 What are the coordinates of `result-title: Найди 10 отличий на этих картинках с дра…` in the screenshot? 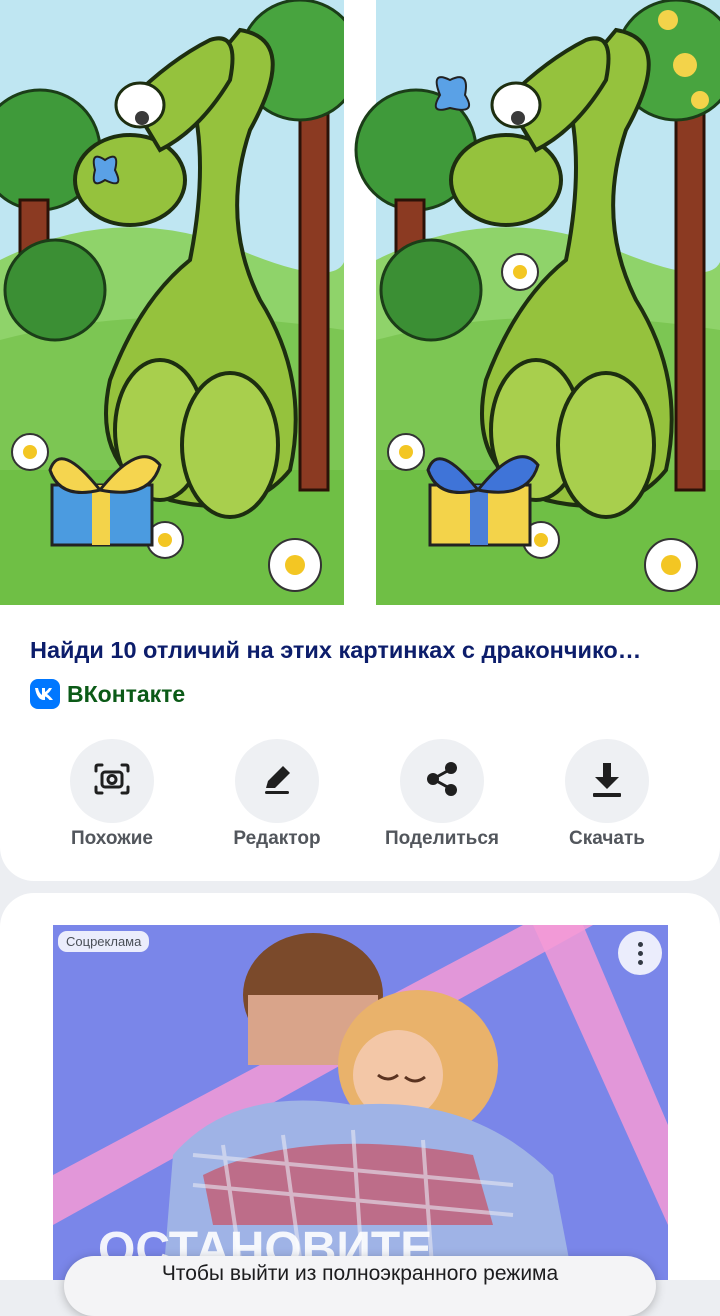 It's located at (360, 650).